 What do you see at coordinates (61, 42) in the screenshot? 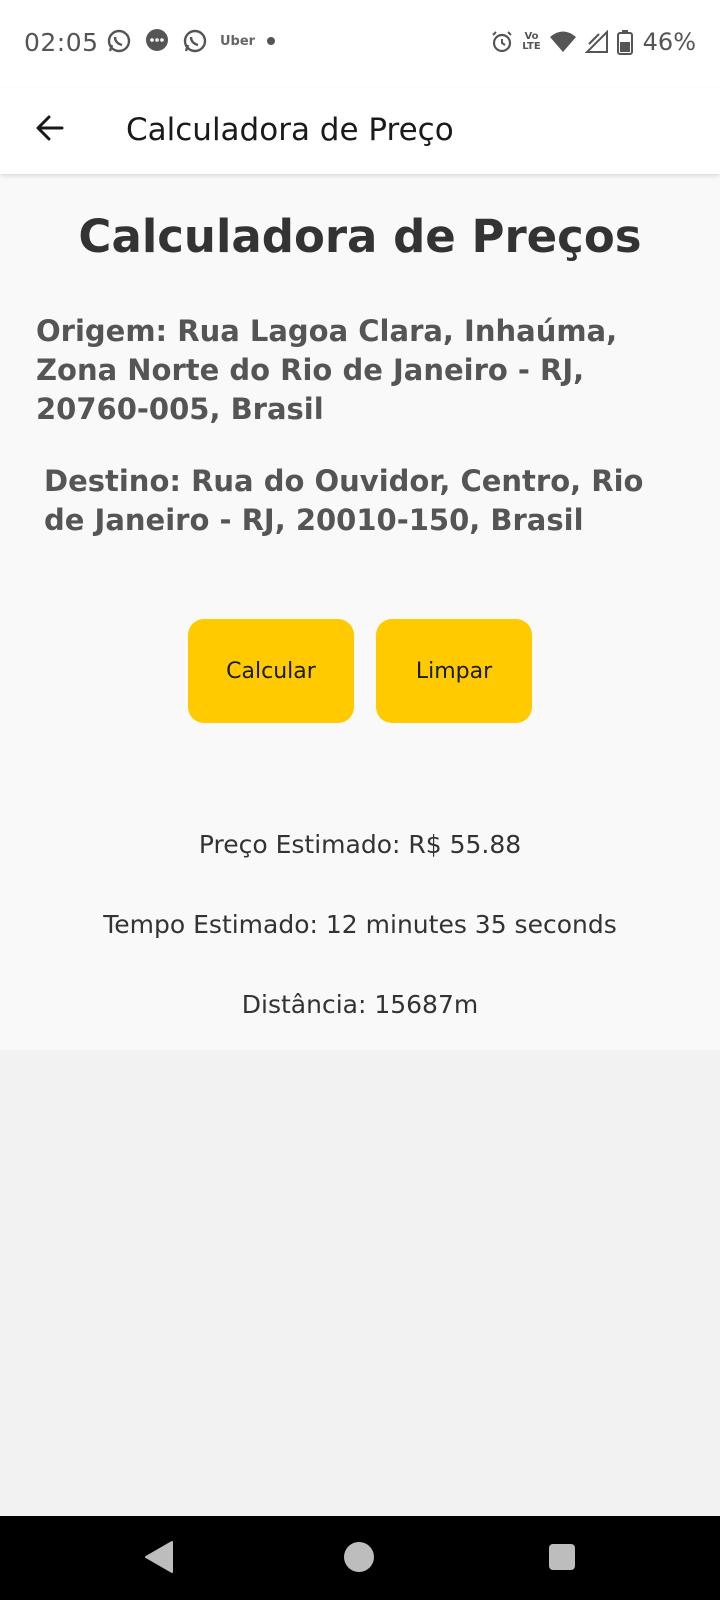
I see `status-time: 02:05` at bounding box center [61, 42].